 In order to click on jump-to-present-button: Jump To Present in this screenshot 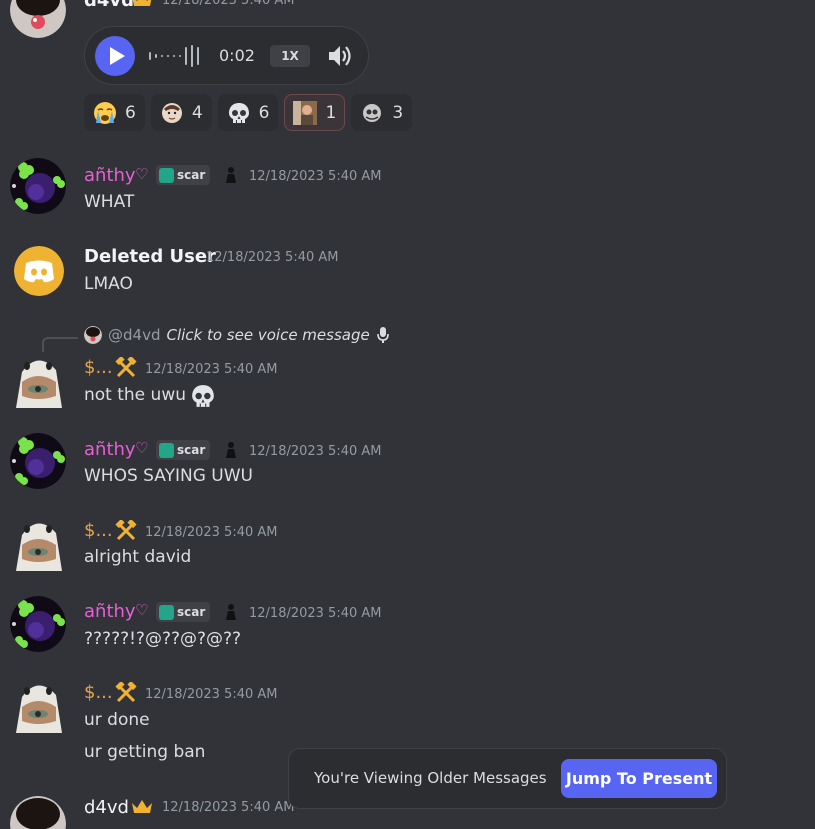, I will do `click(639, 778)`.